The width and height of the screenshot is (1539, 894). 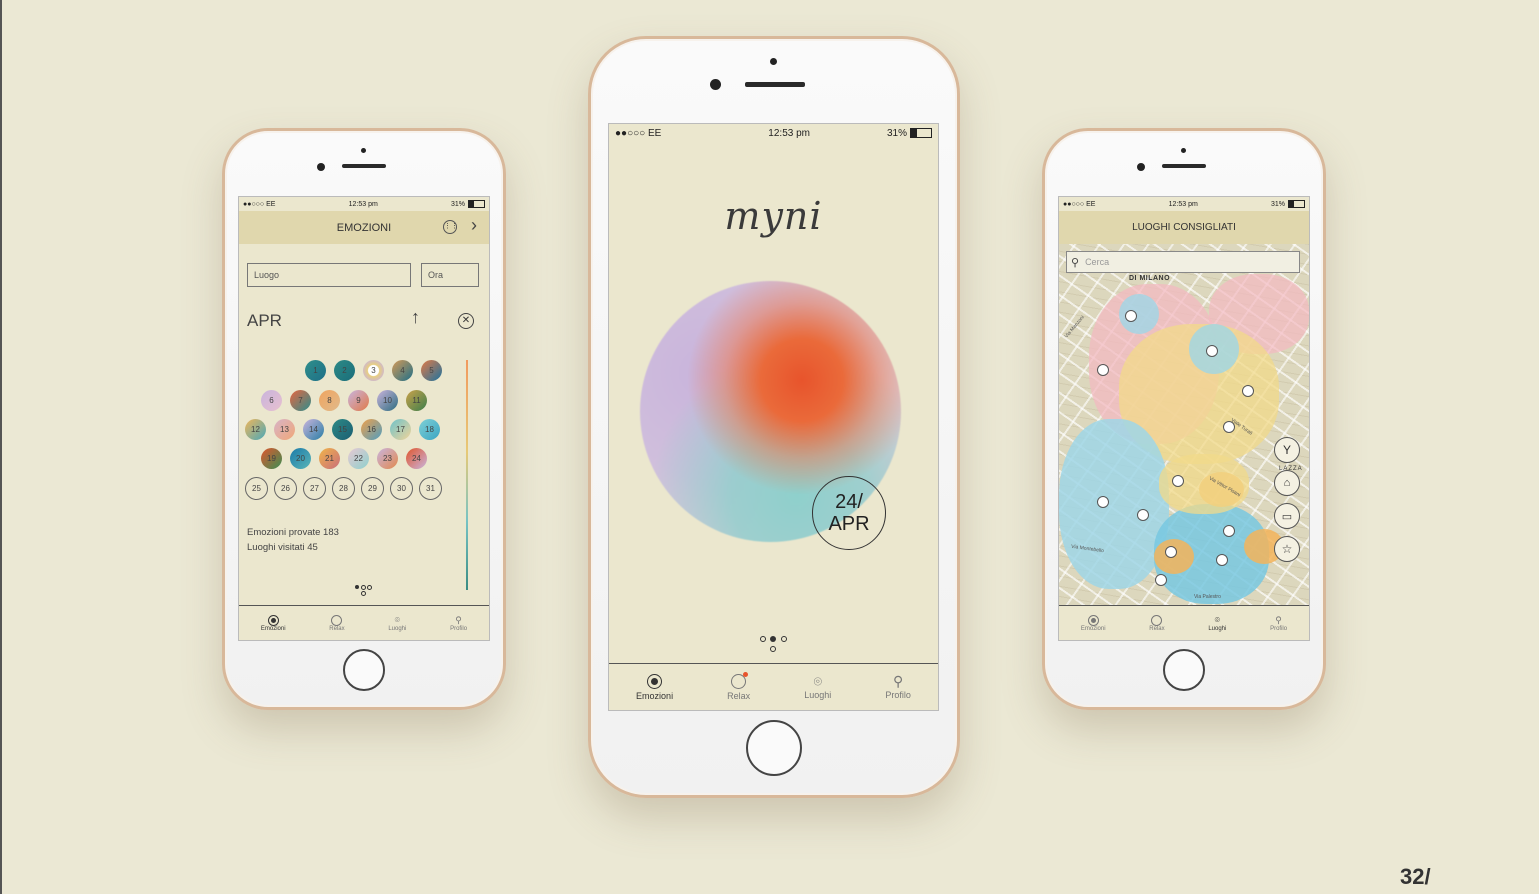 What do you see at coordinates (337, 620) in the screenshot?
I see `relax-target-icon` at bounding box center [337, 620].